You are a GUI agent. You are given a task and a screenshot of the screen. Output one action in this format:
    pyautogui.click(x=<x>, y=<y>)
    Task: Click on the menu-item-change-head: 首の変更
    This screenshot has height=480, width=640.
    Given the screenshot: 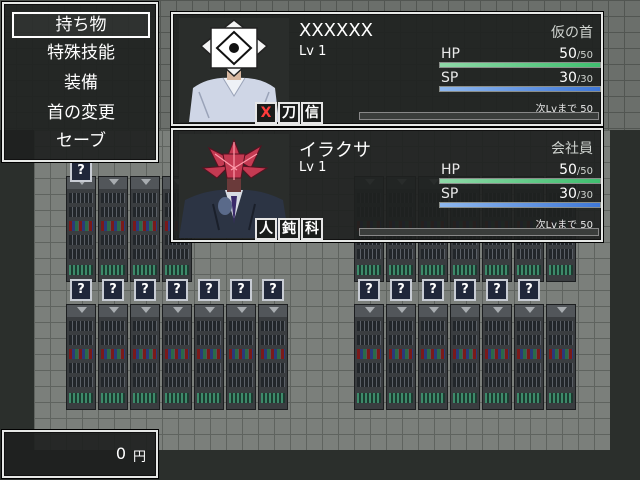 What is the action you would take?
    pyautogui.click(x=81, y=113)
    